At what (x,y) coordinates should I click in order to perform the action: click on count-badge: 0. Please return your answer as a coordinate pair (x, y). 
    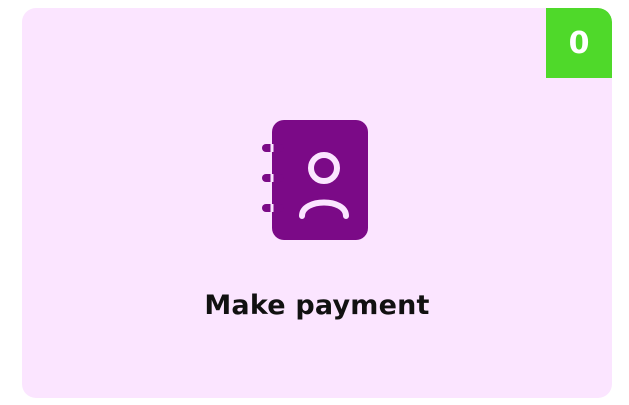
    Looking at the image, I should click on (579, 43).